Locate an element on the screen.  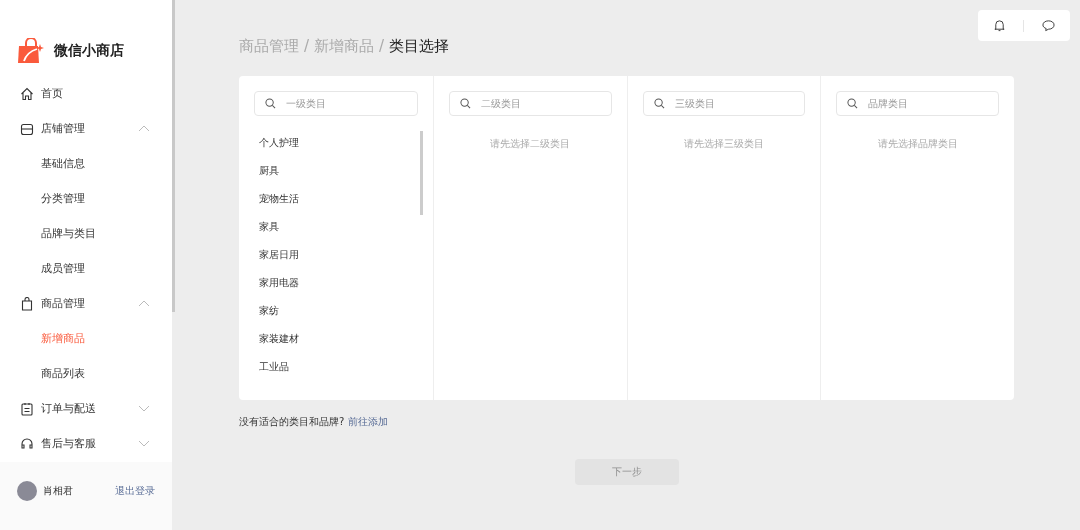
category-item: 个人护理 is located at coordinates (338, 143).